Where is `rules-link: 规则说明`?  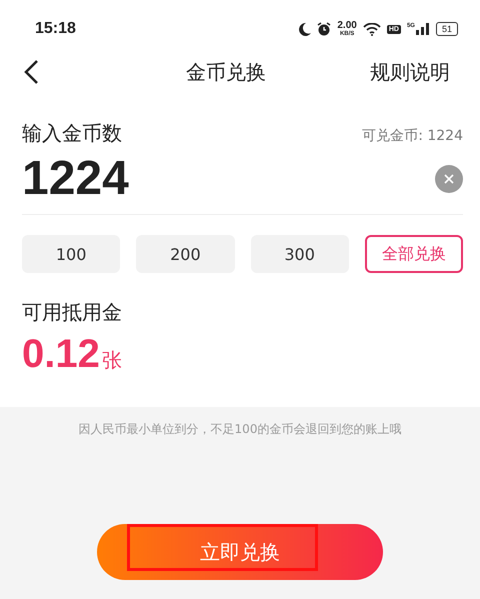
rules-link: 规则说明 is located at coordinates (410, 72).